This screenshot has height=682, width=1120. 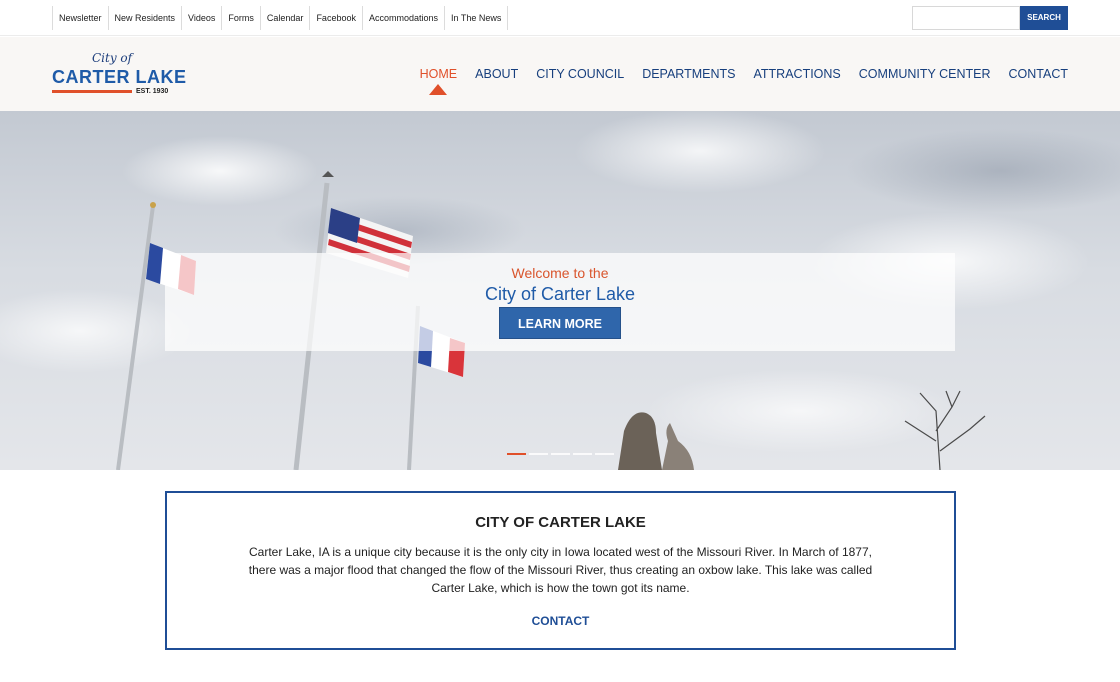 What do you see at coordinates (560, 294) in the screenshot?
I see `hero-title: City of Carter Lake` at bounding box center [560, 294].